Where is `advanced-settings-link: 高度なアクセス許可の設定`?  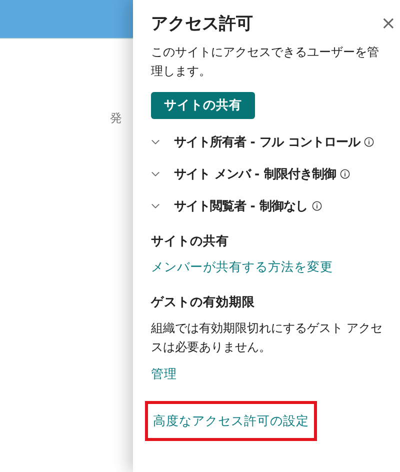 advanced-settings-link: 高度なアクセス許可の設定 is located at coordinates (231, 421).